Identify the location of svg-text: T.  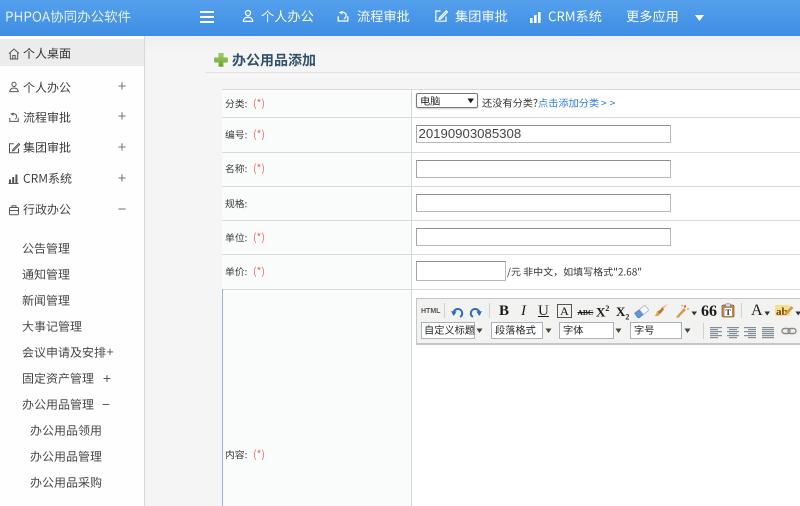
(729, 312).